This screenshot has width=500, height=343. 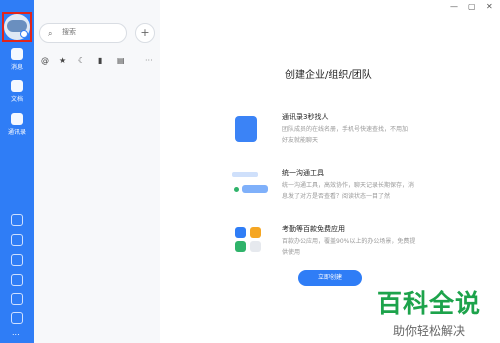 I want to click on message-icon, so click(x=17, y=54).